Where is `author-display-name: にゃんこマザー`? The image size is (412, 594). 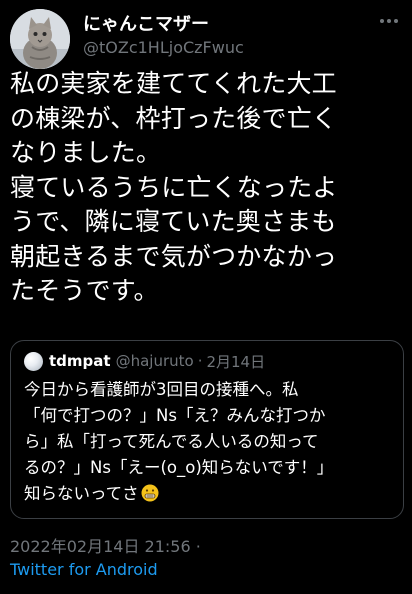
author-display-name: にゃんこマザー is located at coordinates (146, 23).